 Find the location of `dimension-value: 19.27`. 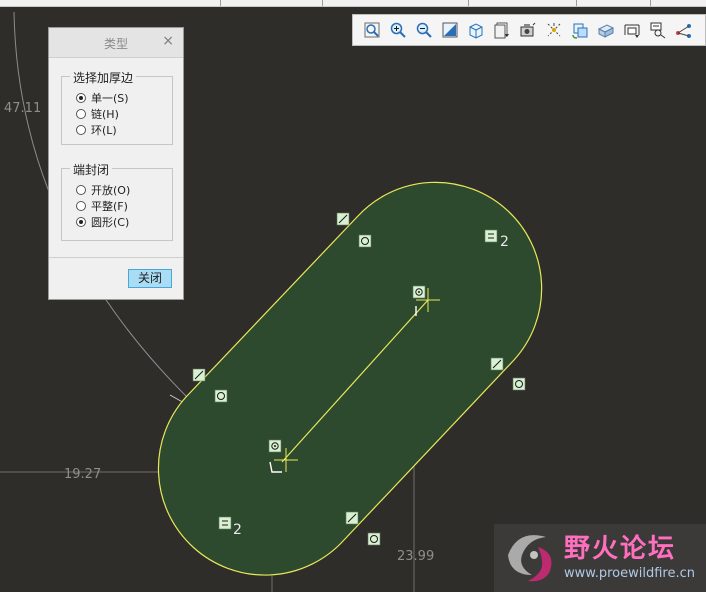

dimension-value: 19.27 is located at coordinates (82, 474).